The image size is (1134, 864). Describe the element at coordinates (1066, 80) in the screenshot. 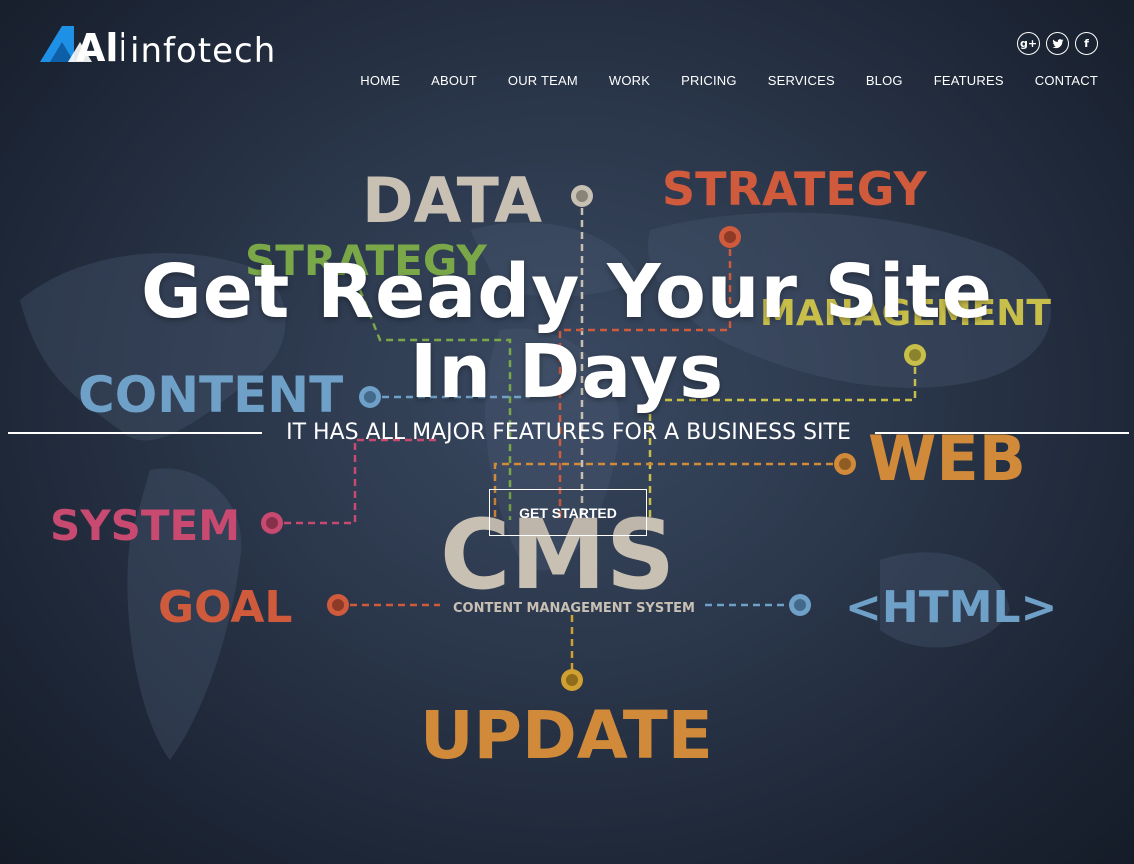

I see `nav-item-contact: CONTACT` at that location.